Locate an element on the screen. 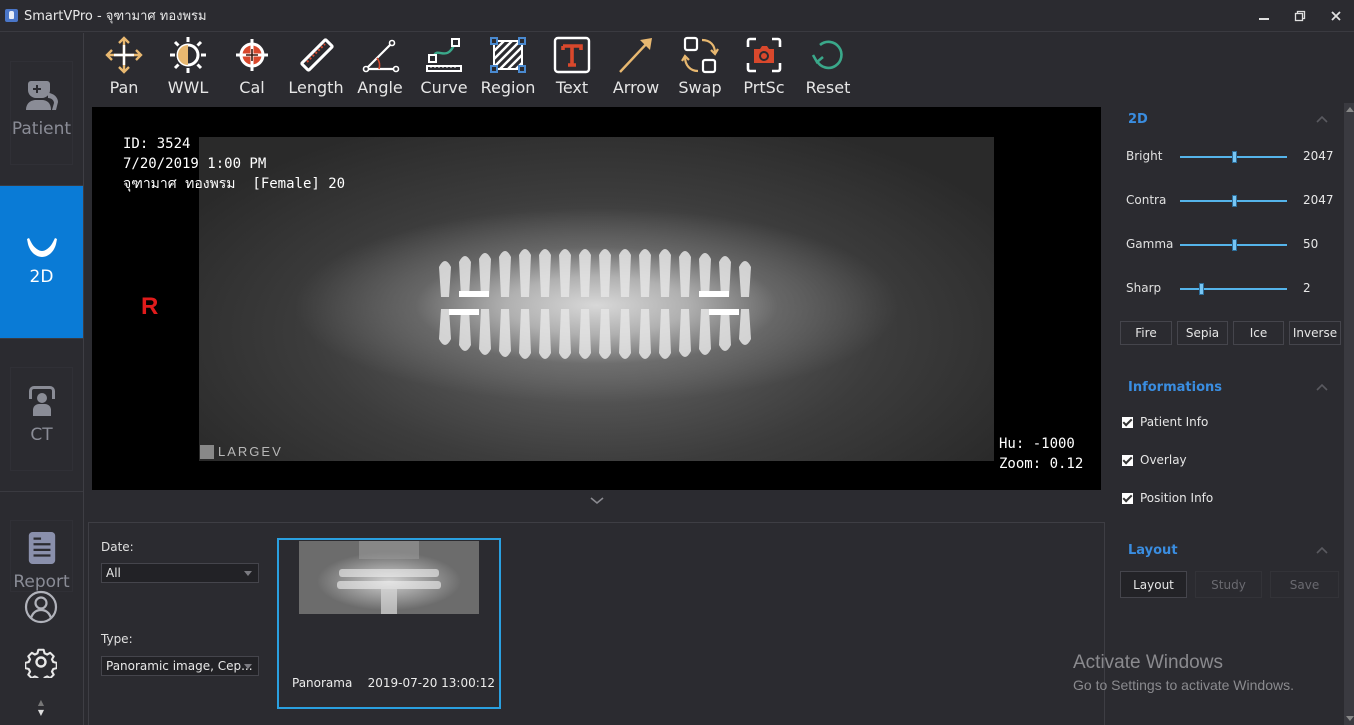 The width and height of the screenshot is (1354, 725). angle-icon is located at coordinates (381, 56).